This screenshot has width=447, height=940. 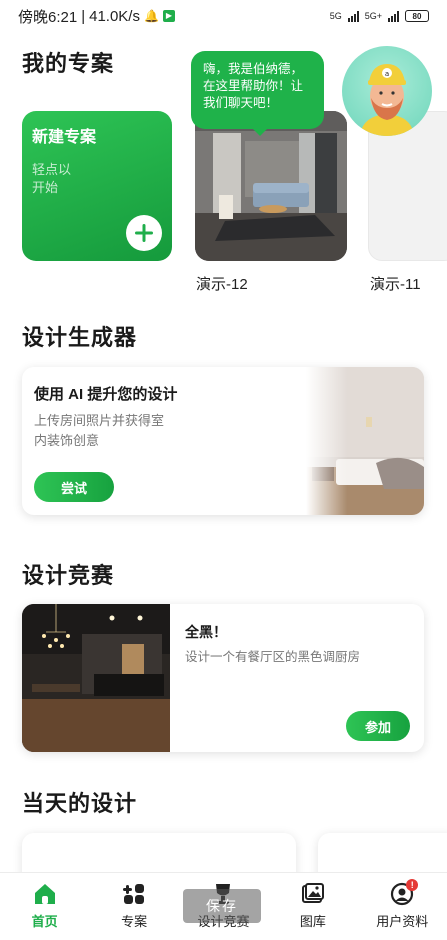 What do you see at coordinates (44, 921) in the screenshot?
I see `nav-home-label: 首页` at bounding box center [44, 921].